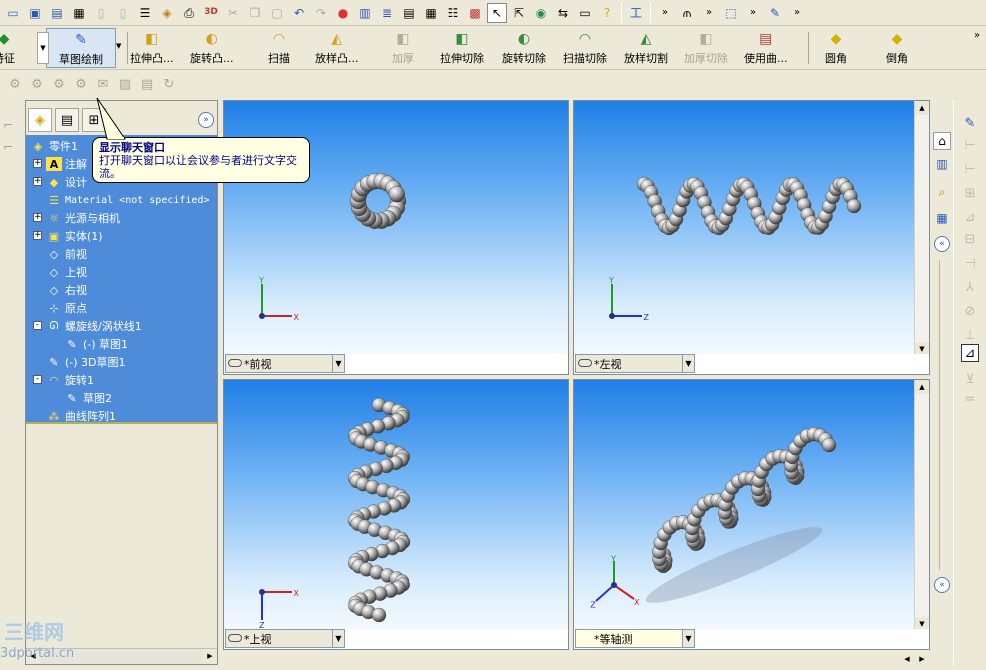 Image resolution: width=986 pixels, height=670 pixels. What do you see at coordinates (125, 84) in the screenshot?
I see `whiteboard-icon: ▨` at bounding box center [125, 84].